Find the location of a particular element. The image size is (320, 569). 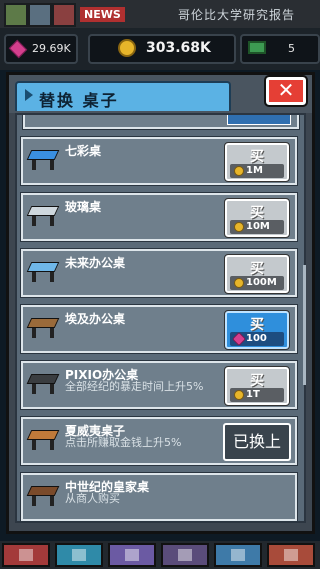

price-value: 10M is located at coordinates (258, 226).